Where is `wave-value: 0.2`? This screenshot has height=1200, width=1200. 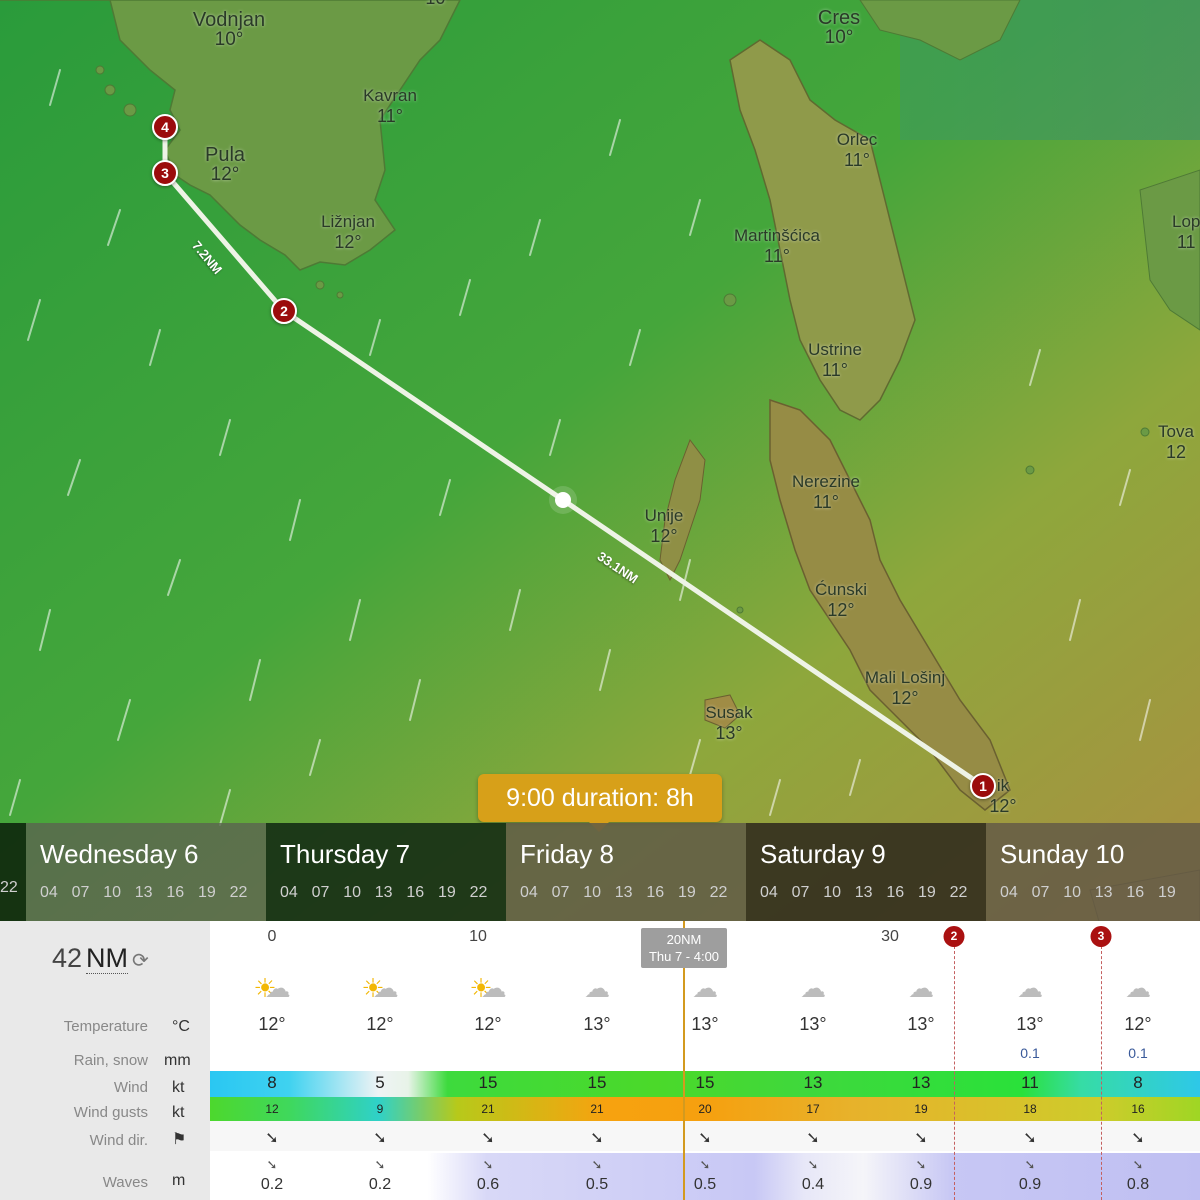
wave-value: 0.2 is located at coordinates (380, 1184).